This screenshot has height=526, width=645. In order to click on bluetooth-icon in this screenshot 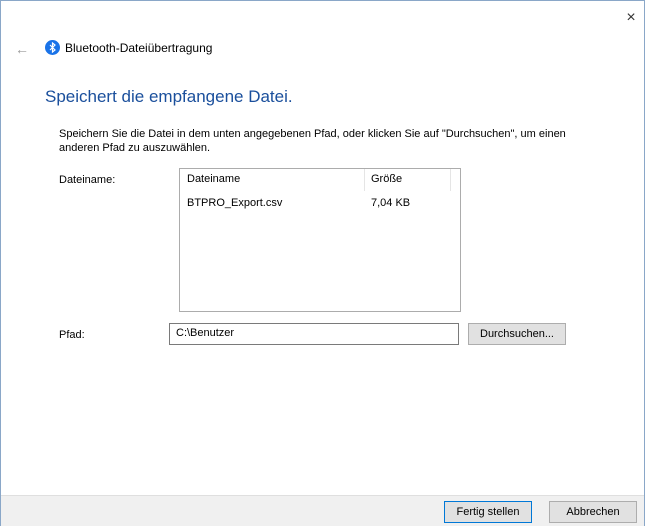, I will do `click(52, 47)`.